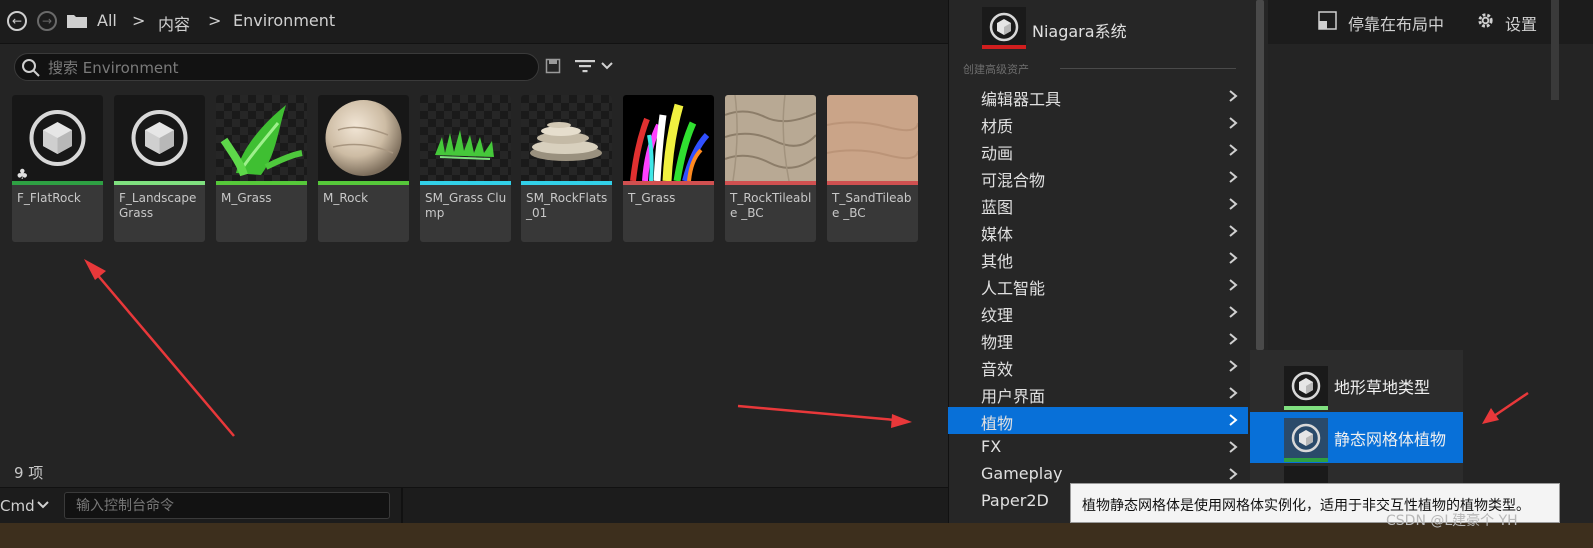 This screenshot has width=1593, height=548. Describe the element at coordinates (1004, 28) in the screenshot. I see `niagara-system-icon` at that location.